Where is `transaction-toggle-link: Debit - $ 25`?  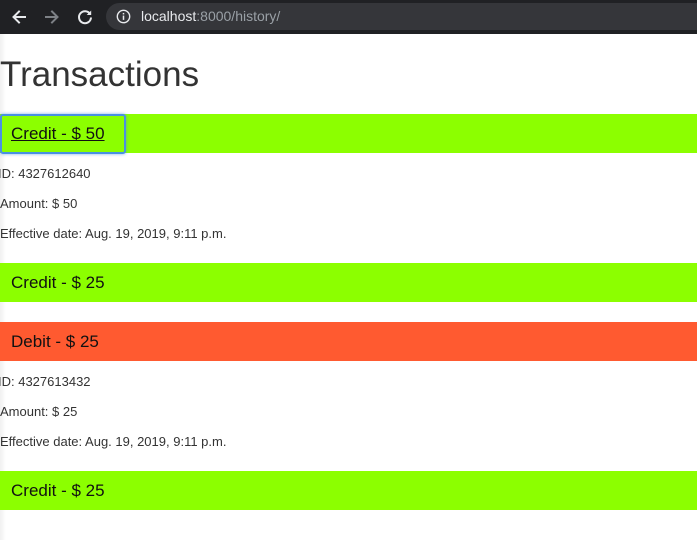 transaction-toggle-link: Debit - $ 25 is located at coordinates (55, 341).